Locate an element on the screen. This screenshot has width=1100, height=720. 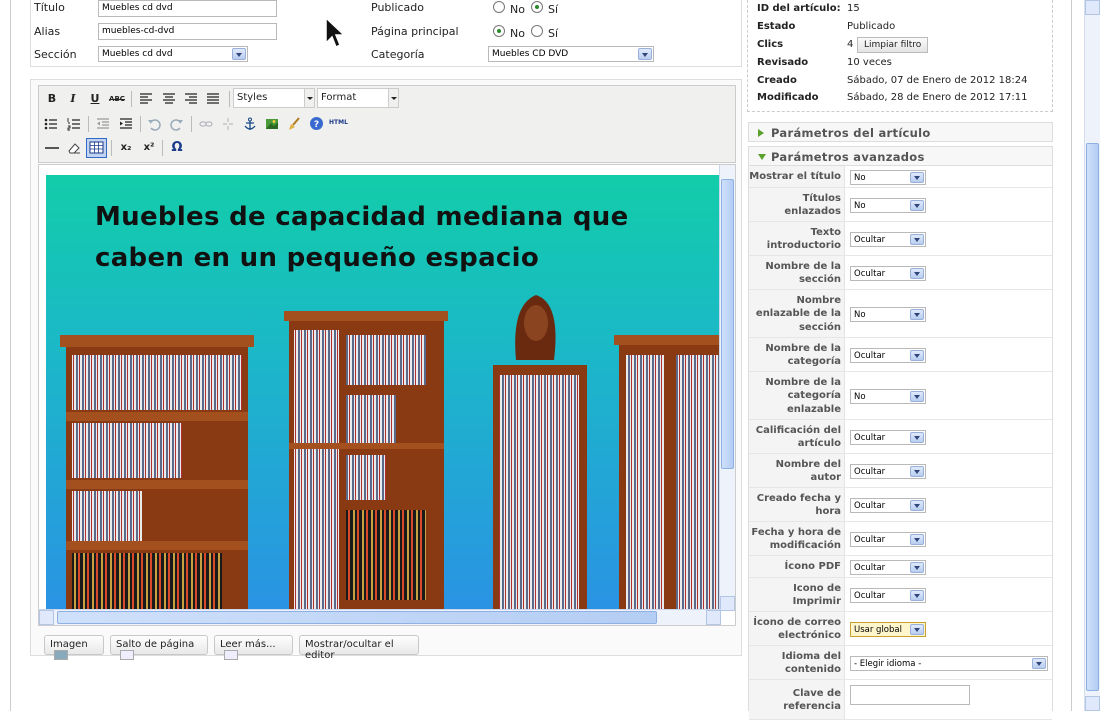
anchor-icon is located at coordinates (250, 124).